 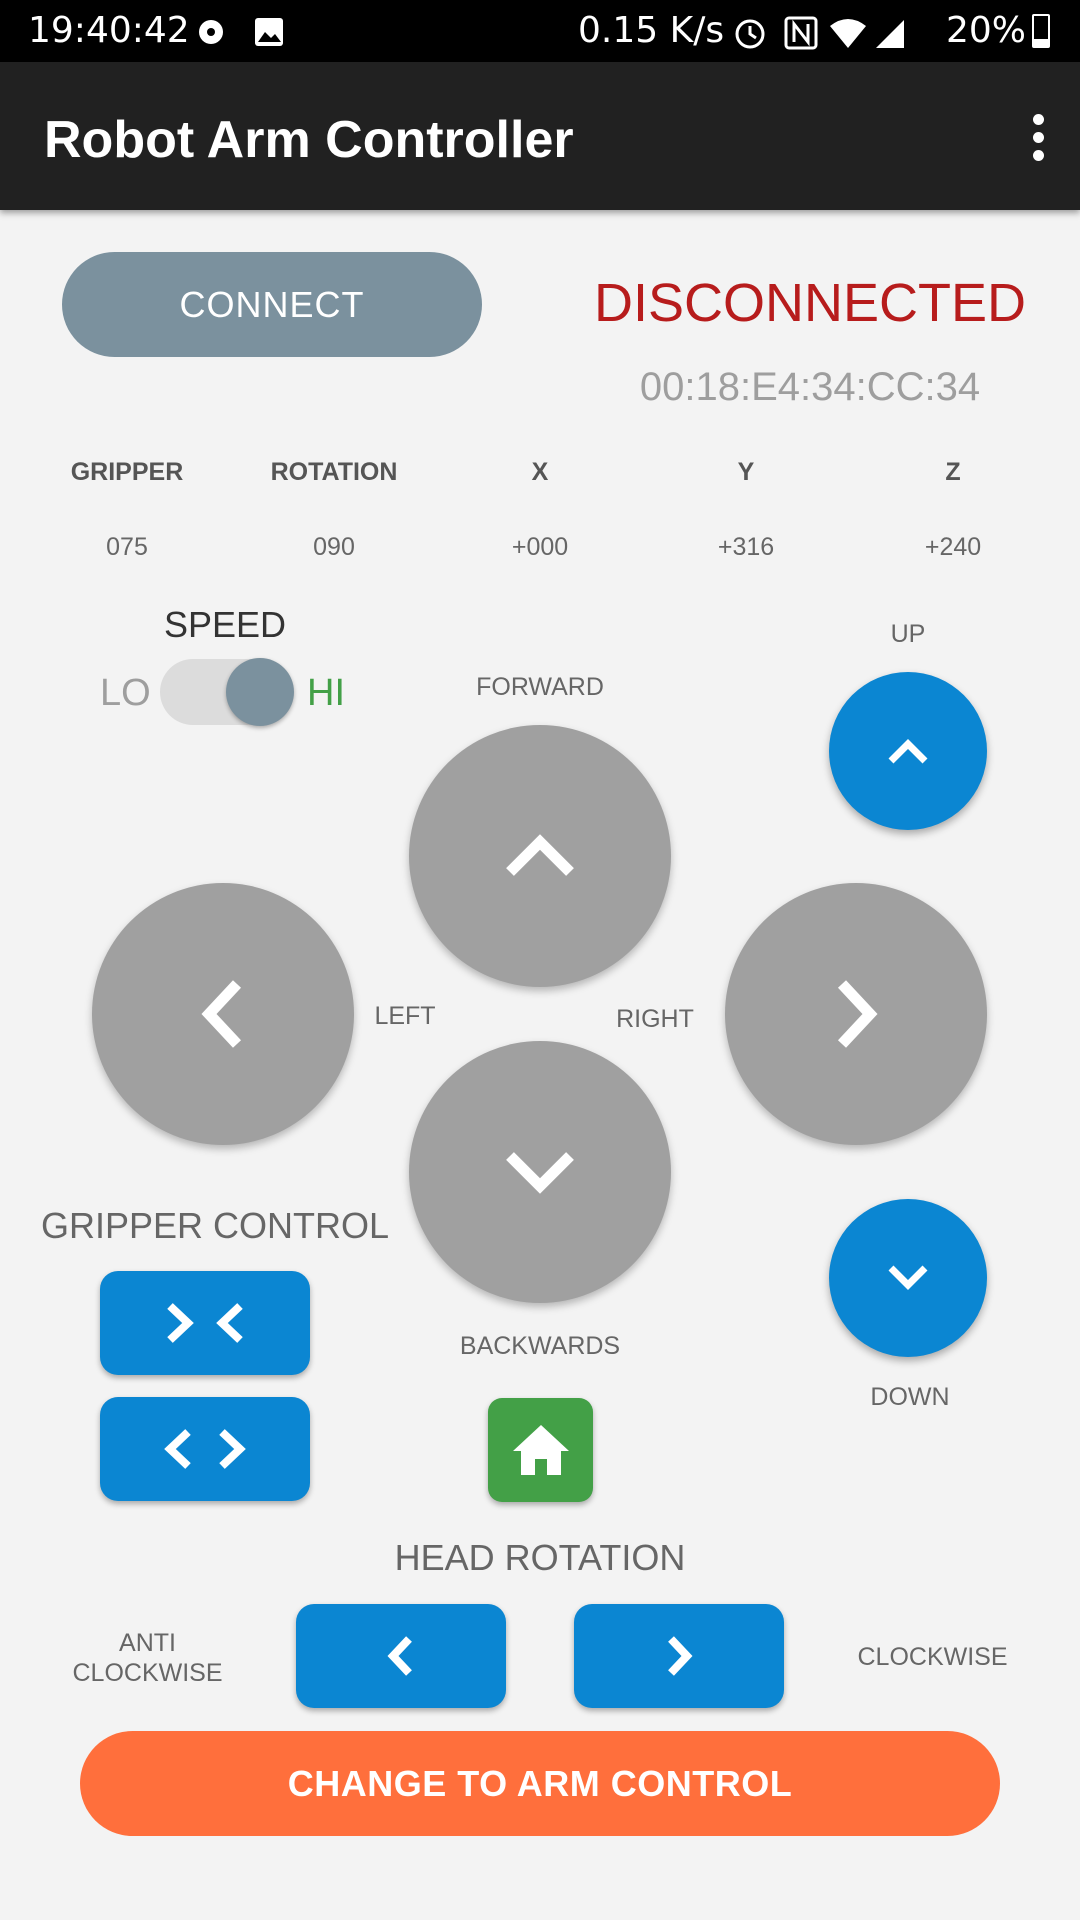 What do you see at coordinates (127, 547) in the screenshot?
I see `readout-value-gripper: 075` at bounding box center [127, 547].